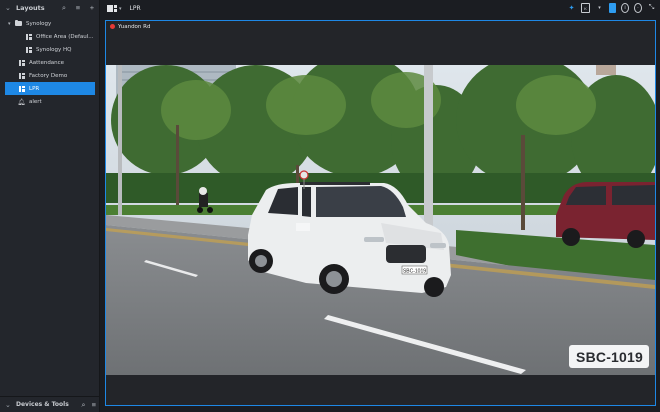 The height and width of the screenshot is (412, 660). Describe the element at coordinates (50, 8) in the screenshot. I see `layouts-header: ⌄ Layouts ⌕ ≡ +` at that location.